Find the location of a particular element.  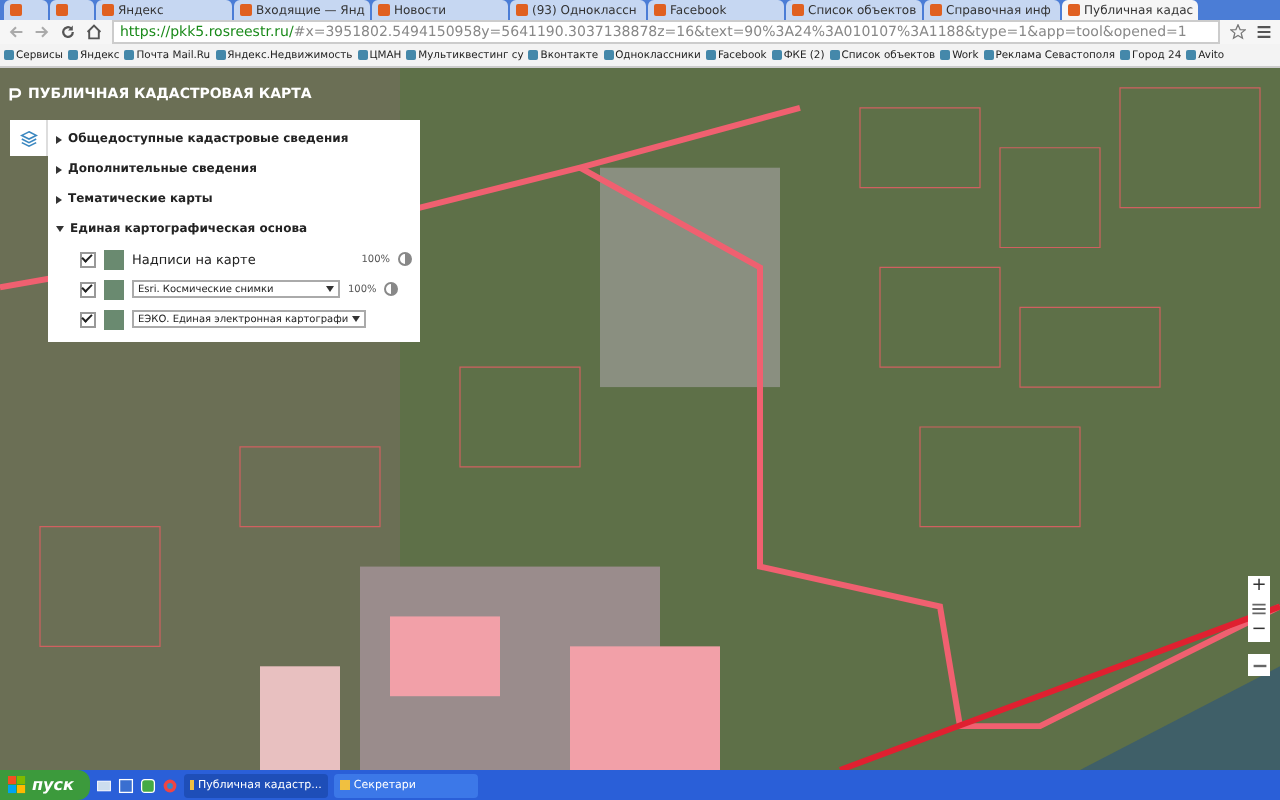

reload-icon is located at coordinates (68, 32).